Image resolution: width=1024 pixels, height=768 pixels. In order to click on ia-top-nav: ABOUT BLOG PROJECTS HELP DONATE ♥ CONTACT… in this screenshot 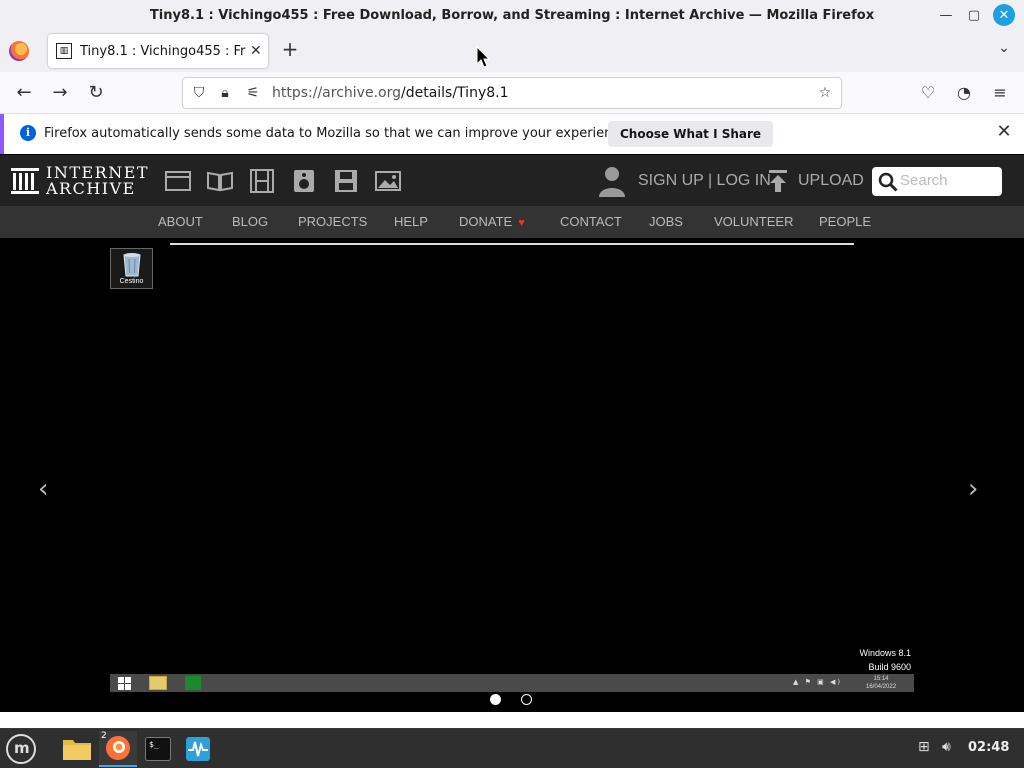, I will do `click(512, 222)`.